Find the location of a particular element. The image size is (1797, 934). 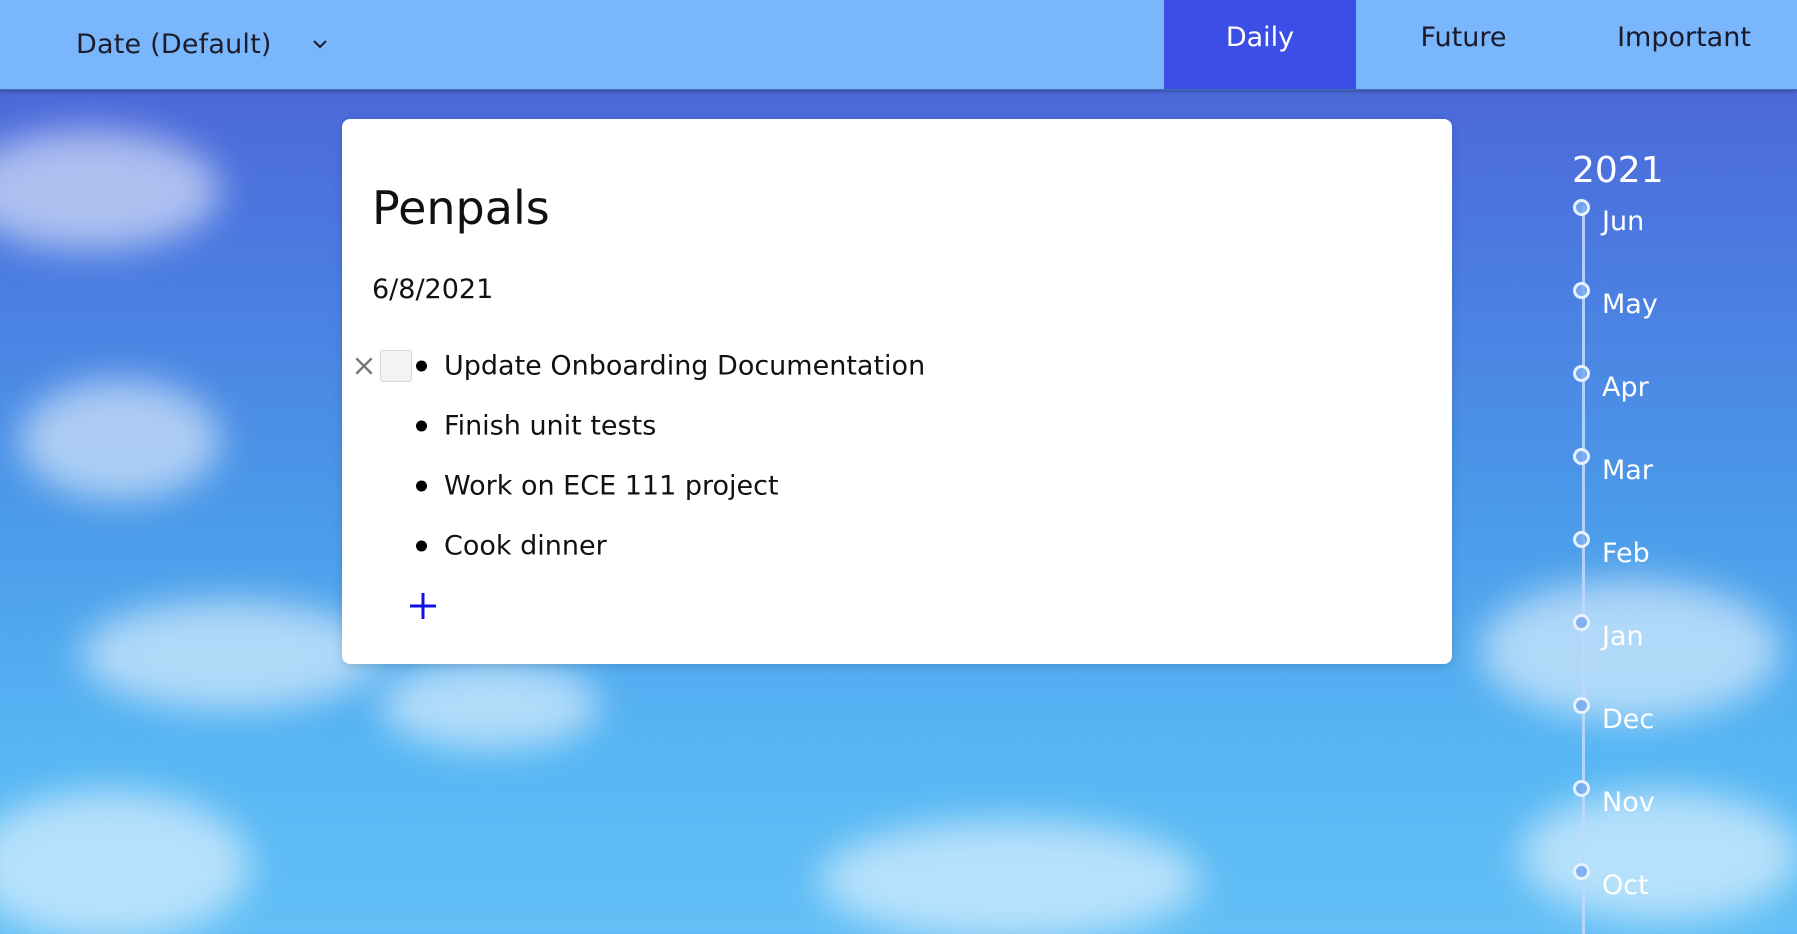

timeline-month-label: Nov is located at coordinates (1628, 802).